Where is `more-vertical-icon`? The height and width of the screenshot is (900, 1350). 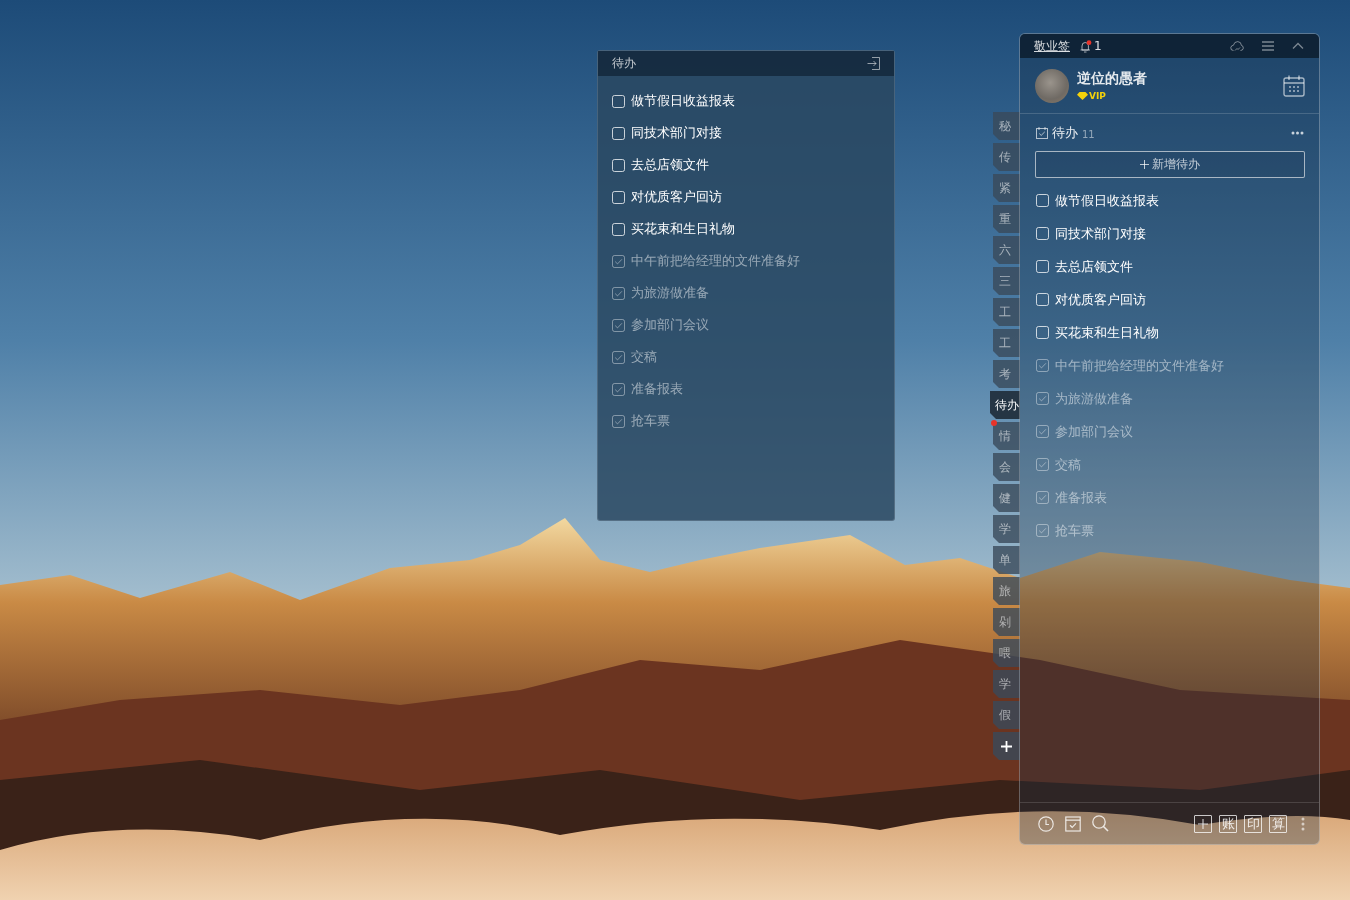
more-vertical-icon is located at coordinates (1303, 823).